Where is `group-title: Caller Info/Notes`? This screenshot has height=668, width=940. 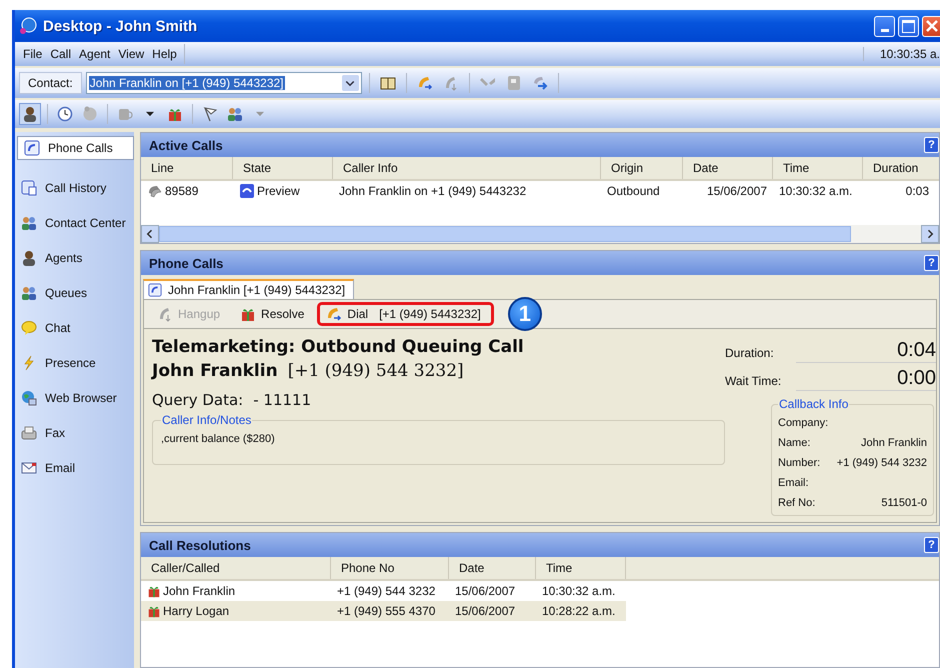 group-title: Caller Info/Notes is located at coordinates (206, 420).